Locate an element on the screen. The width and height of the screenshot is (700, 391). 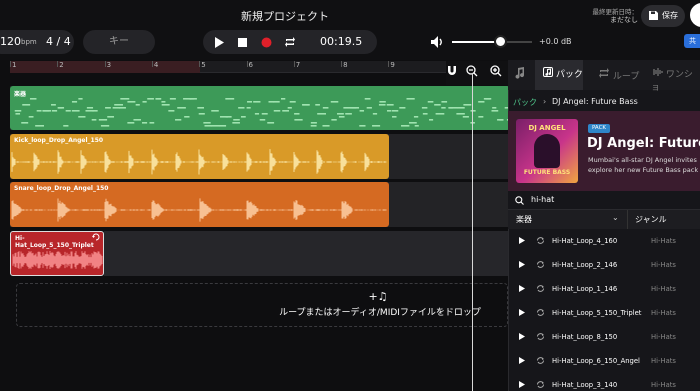
pack-artwork: DJ ANGEL FUTURE BASS is located at coordinates (547, 151).